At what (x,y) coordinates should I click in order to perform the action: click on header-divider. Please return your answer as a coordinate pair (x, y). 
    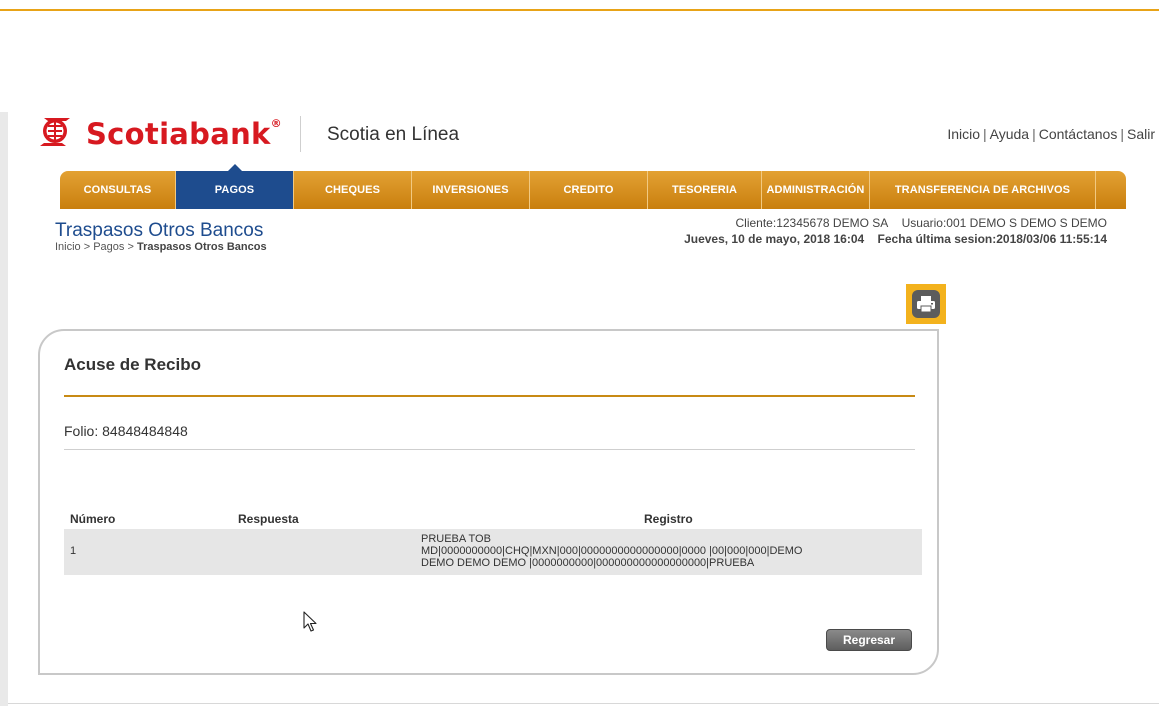
    Looking at the image, I should click on (300, 134).